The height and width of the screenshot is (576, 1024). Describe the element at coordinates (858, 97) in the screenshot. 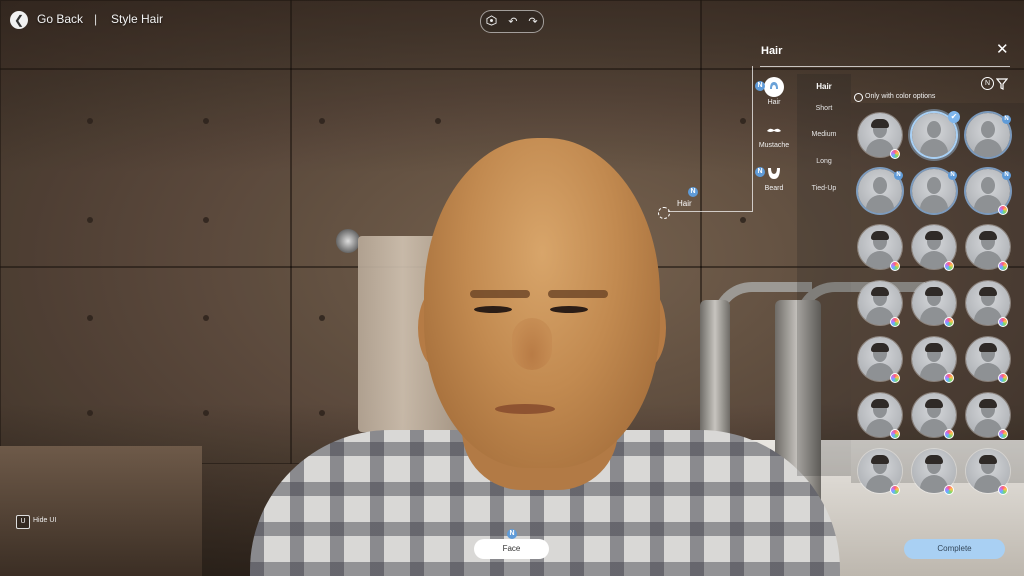

I see `color-options-radio` at that location.